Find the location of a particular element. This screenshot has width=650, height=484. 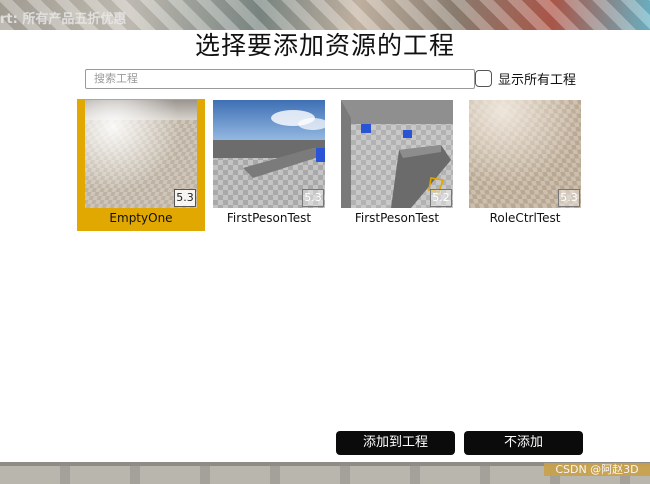

watermark: CSDN @阿赵3D is located at coordinates (597, 469).